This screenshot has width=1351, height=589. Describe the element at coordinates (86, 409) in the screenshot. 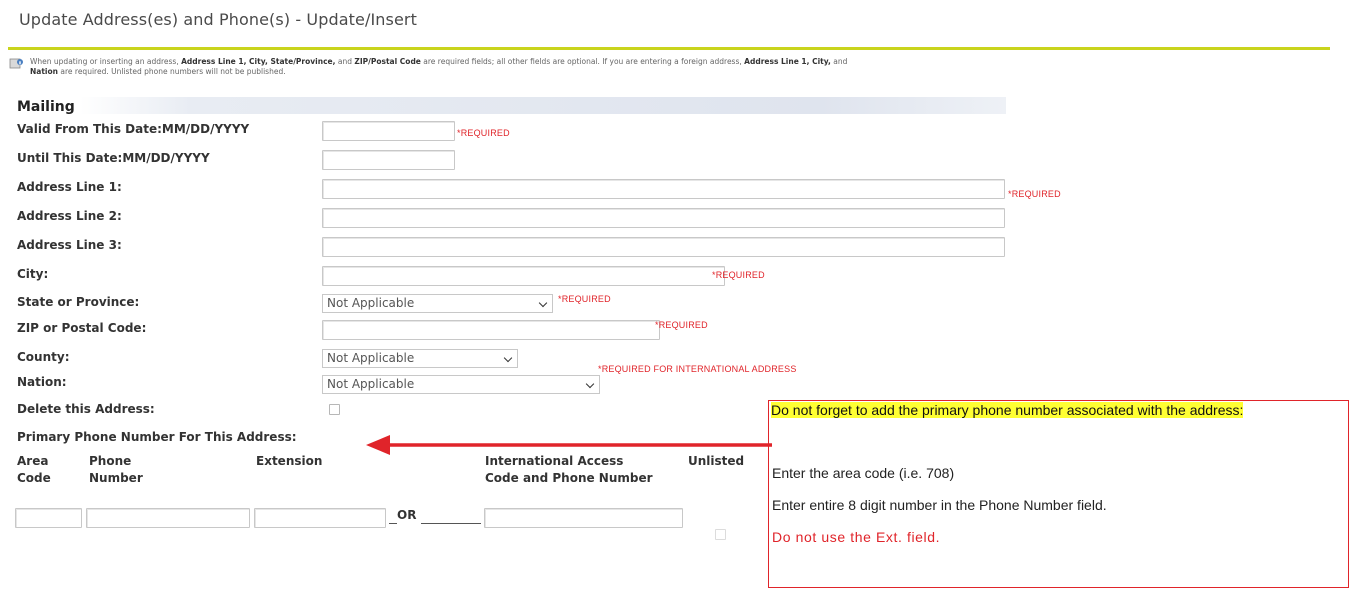

I see `delete-address-label: Delete this Address:` at that location.